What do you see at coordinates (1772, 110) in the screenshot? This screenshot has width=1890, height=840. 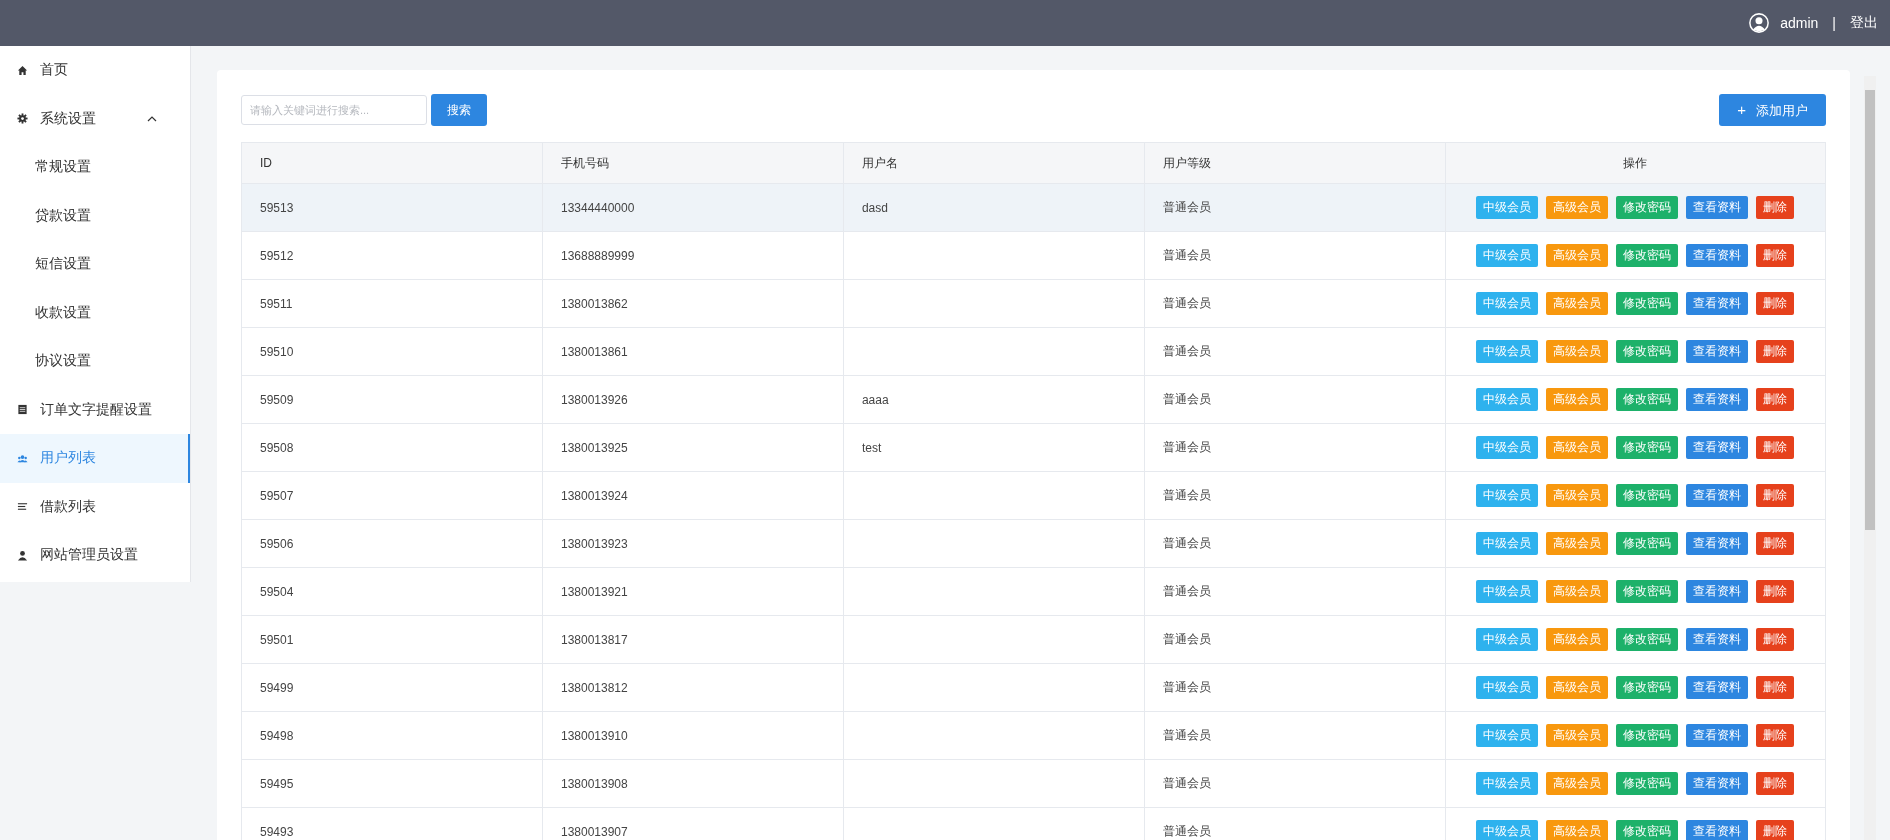 I see `add-user-button: + 添加用户` at bounding box center [1772, 110].